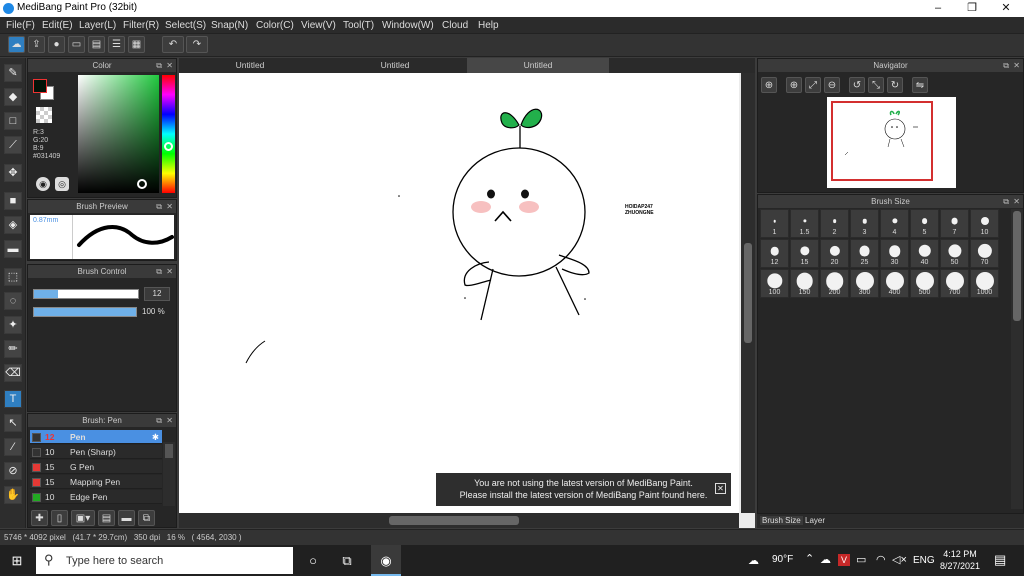  Describe the element at coordinates (13, 145) in the screenshot. I see `line-tool-icon: ⟋` at that location.